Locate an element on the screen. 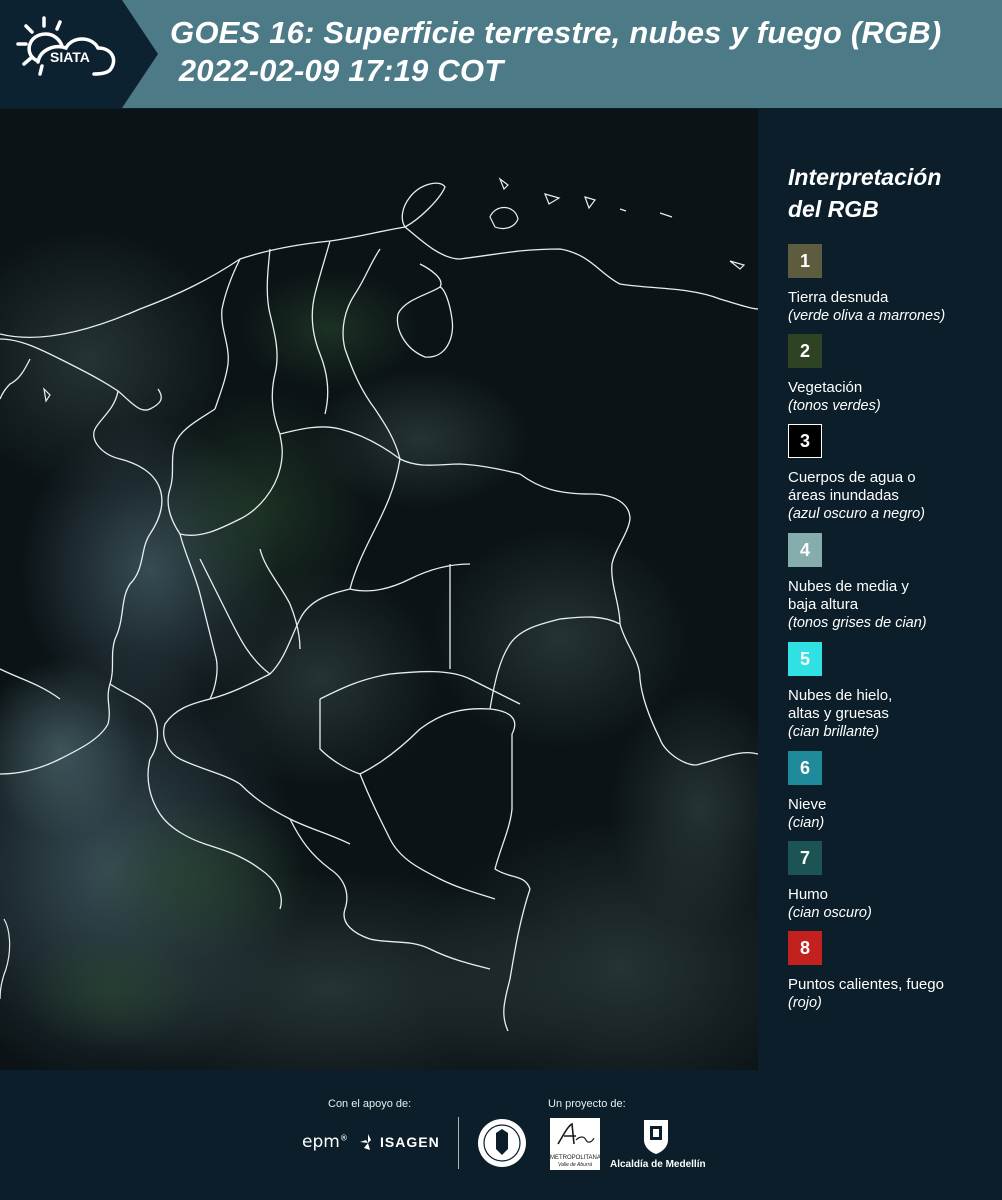 The width and height of the screenshot is (1002, 1200). legend-label-line-1: Cuerpos de agua o is located at coordinates (852, 477).